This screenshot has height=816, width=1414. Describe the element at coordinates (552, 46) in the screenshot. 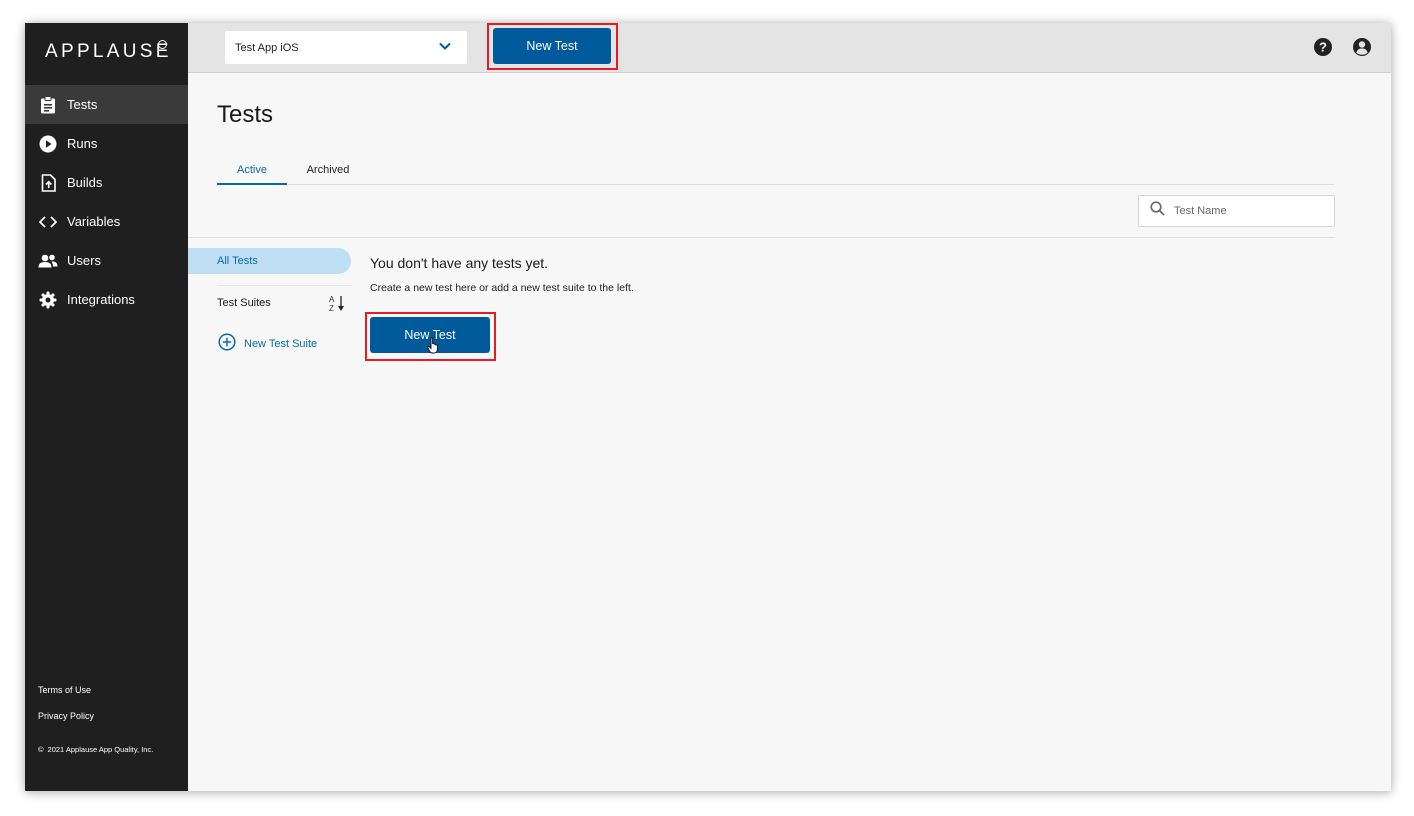

I see `new-test-button-header: New Test` at that location.